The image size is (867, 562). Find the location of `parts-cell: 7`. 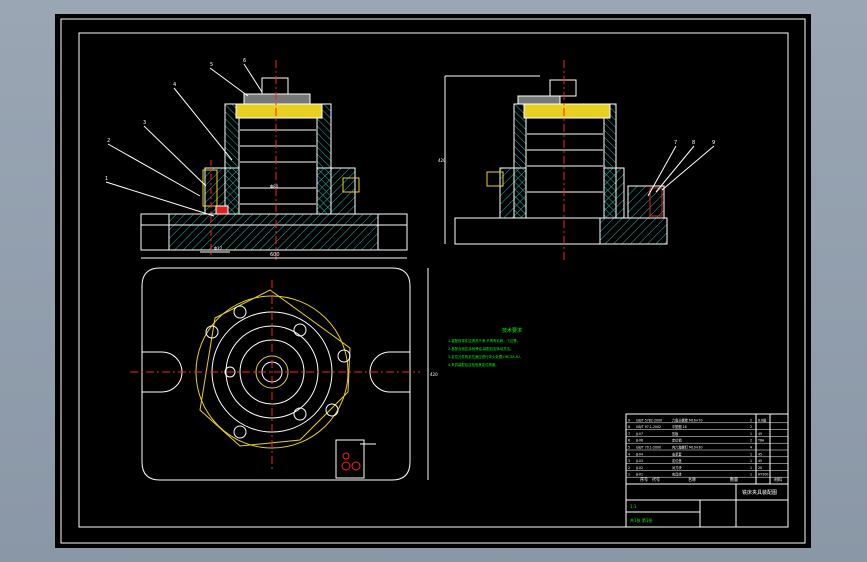

parts-cell: 7 is located at coordinates (629, 434).